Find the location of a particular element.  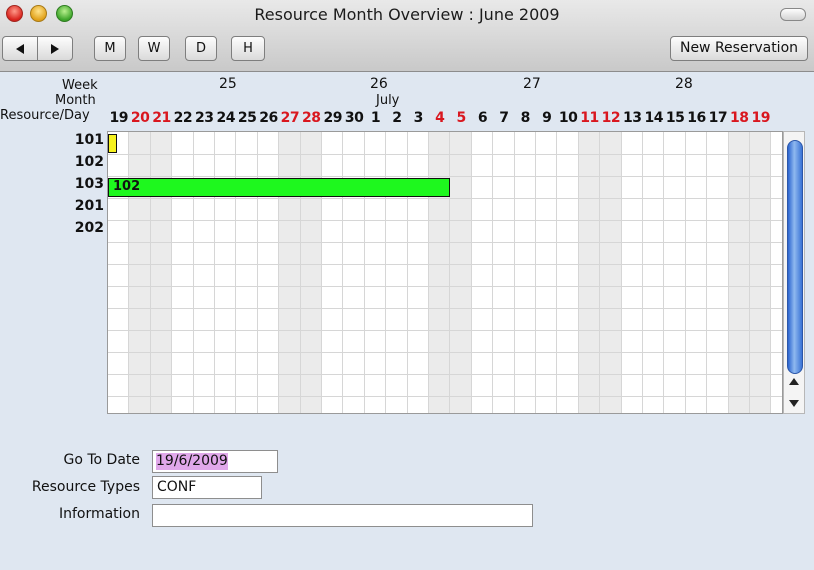

week-row-label: Week is located at coordinates (80, 85).